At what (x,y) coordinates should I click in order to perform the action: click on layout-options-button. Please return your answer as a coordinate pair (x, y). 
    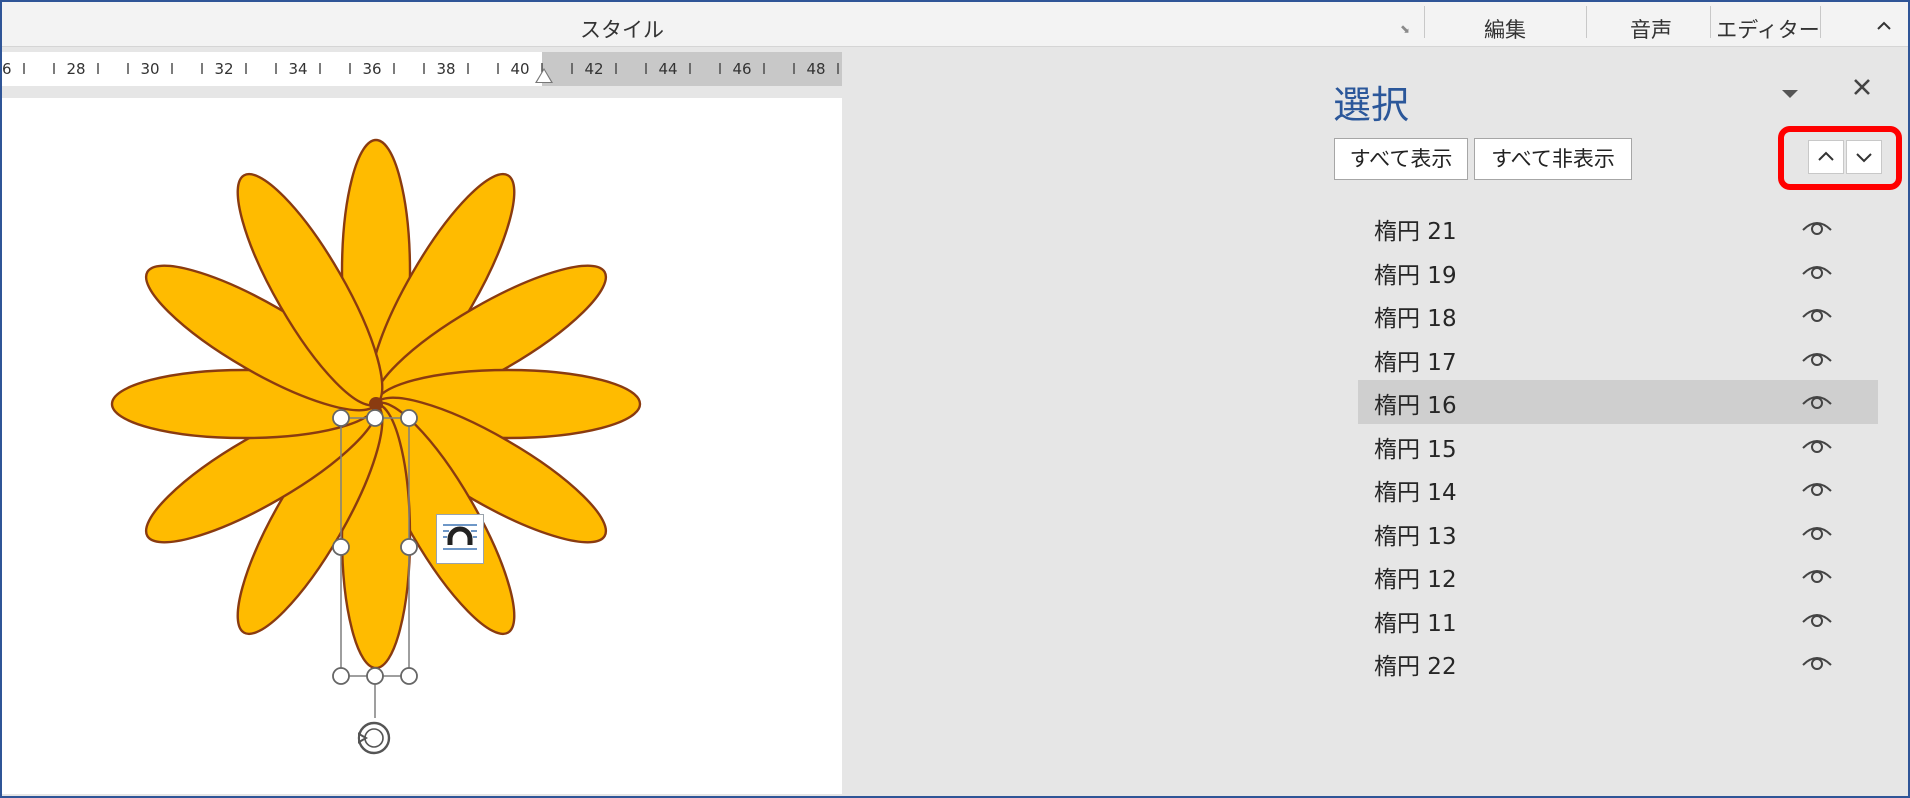
    Looking at the image, I should click on (460, 539).